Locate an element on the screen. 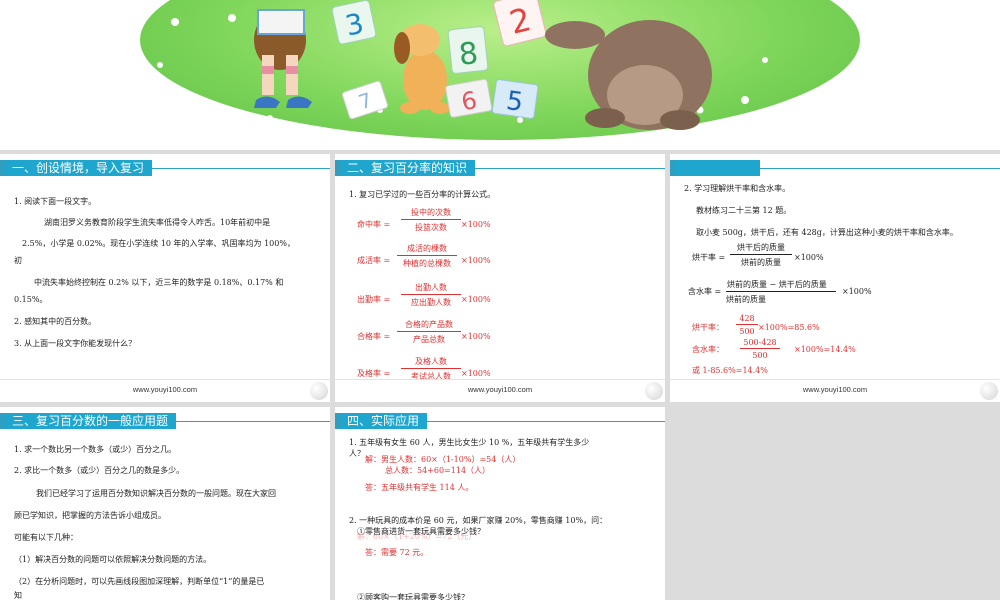 This screenshot has width=1000, height=600. cartoon-scene: 3 8 2 6 5 7 is located at coordinates (462, 65).